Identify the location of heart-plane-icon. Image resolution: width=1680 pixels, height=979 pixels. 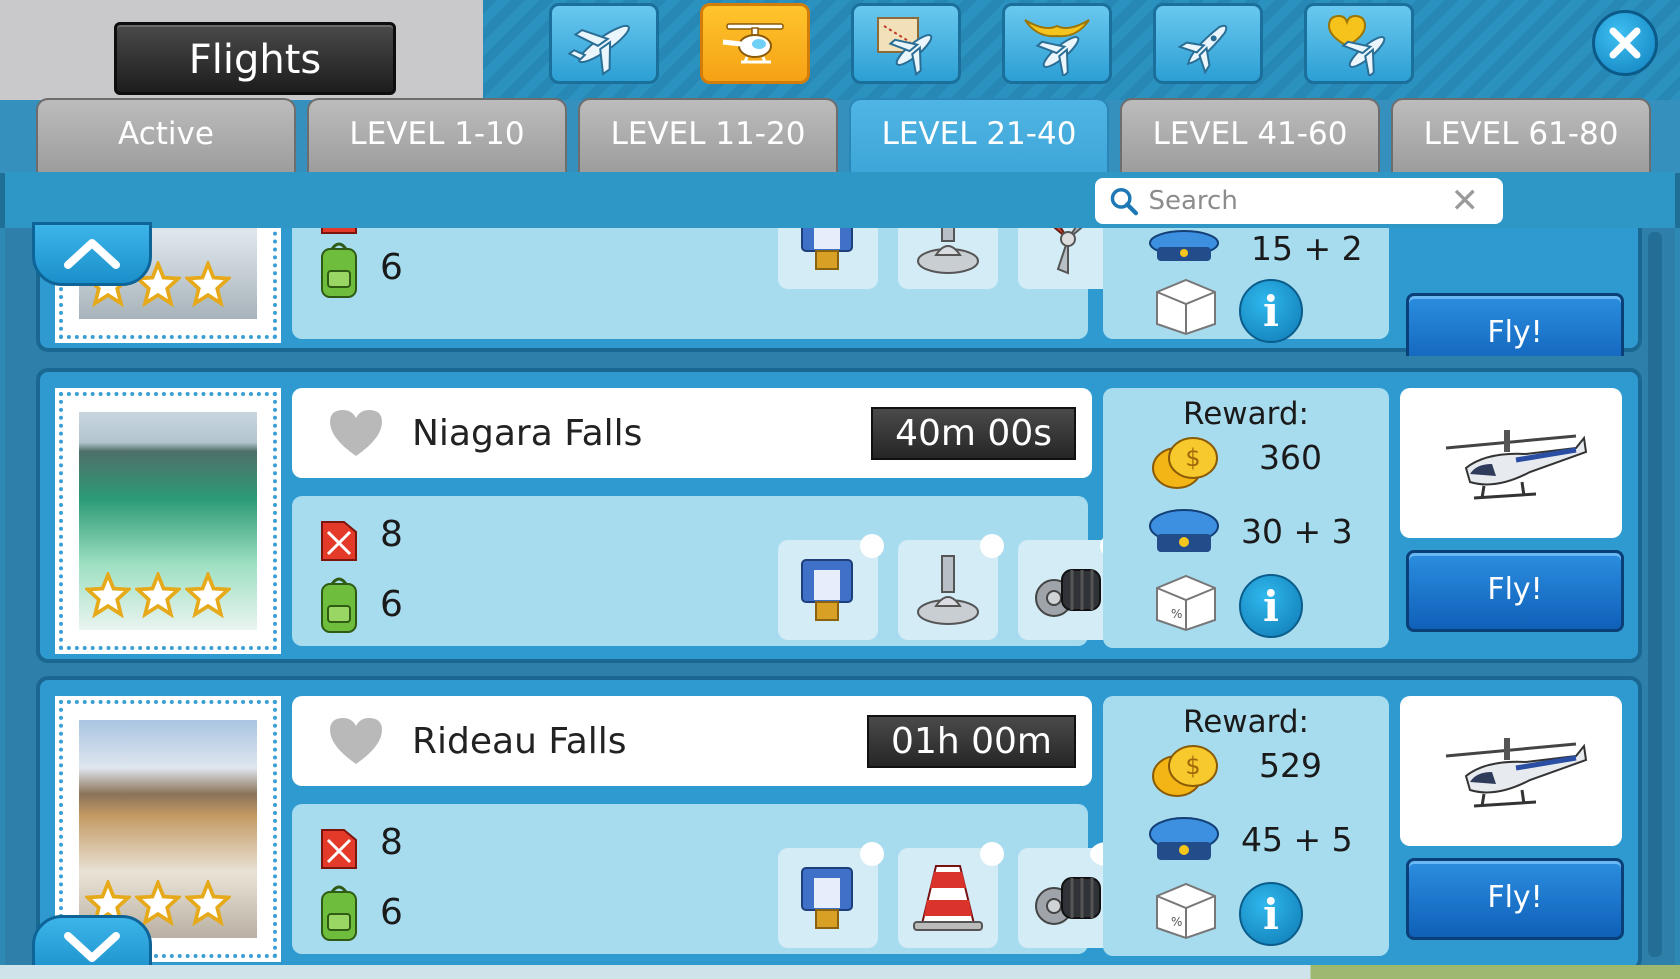
(1356, 45).